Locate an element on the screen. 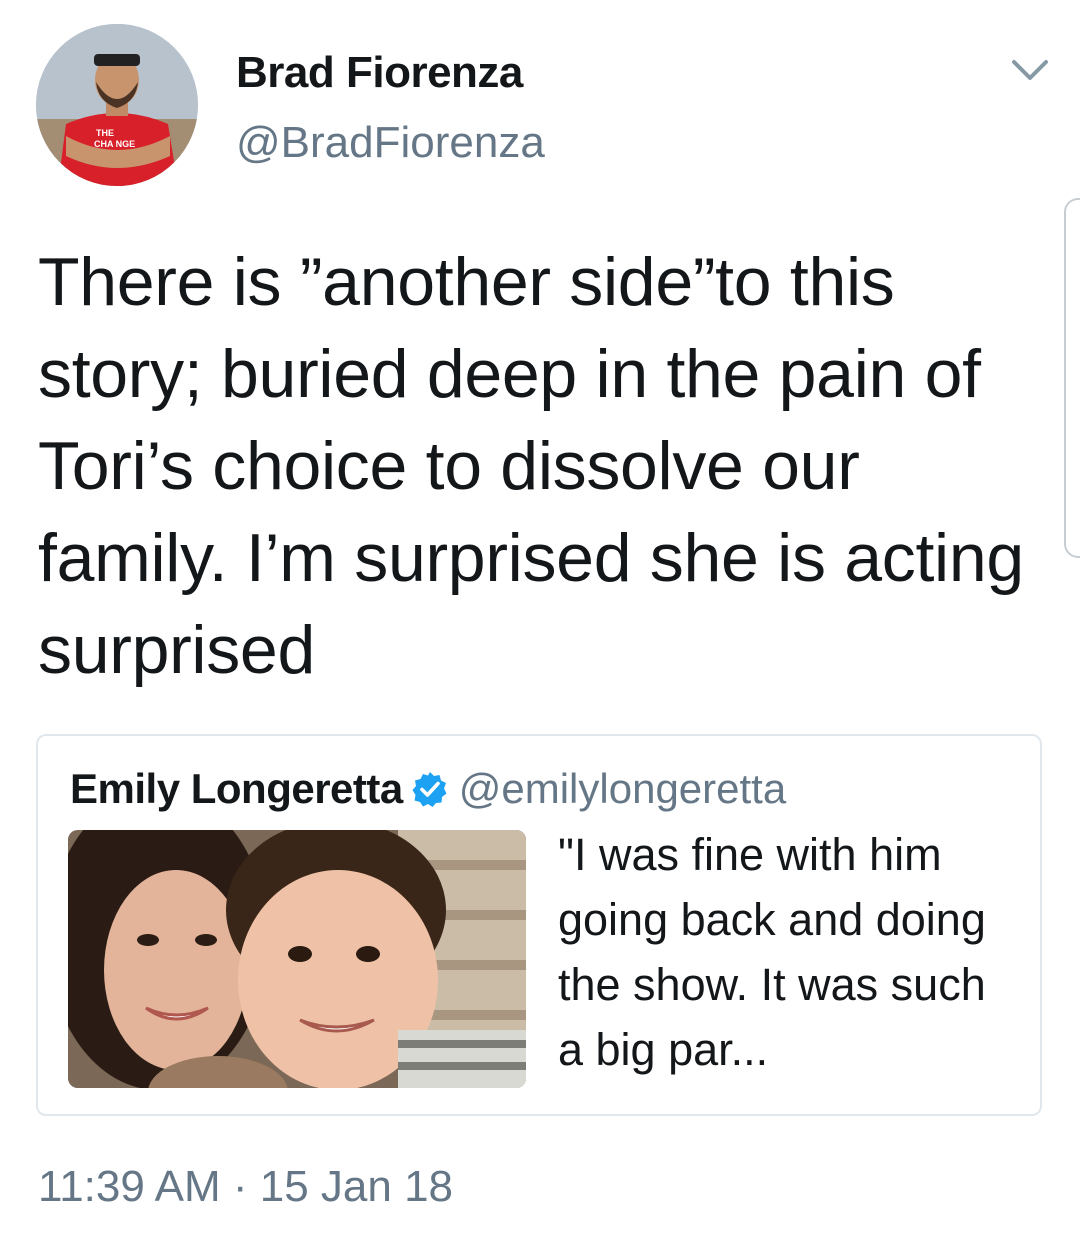 The height and width of the screenshot is (1251, 1080). verified-badge-icon is located at coordinates (430, 789).